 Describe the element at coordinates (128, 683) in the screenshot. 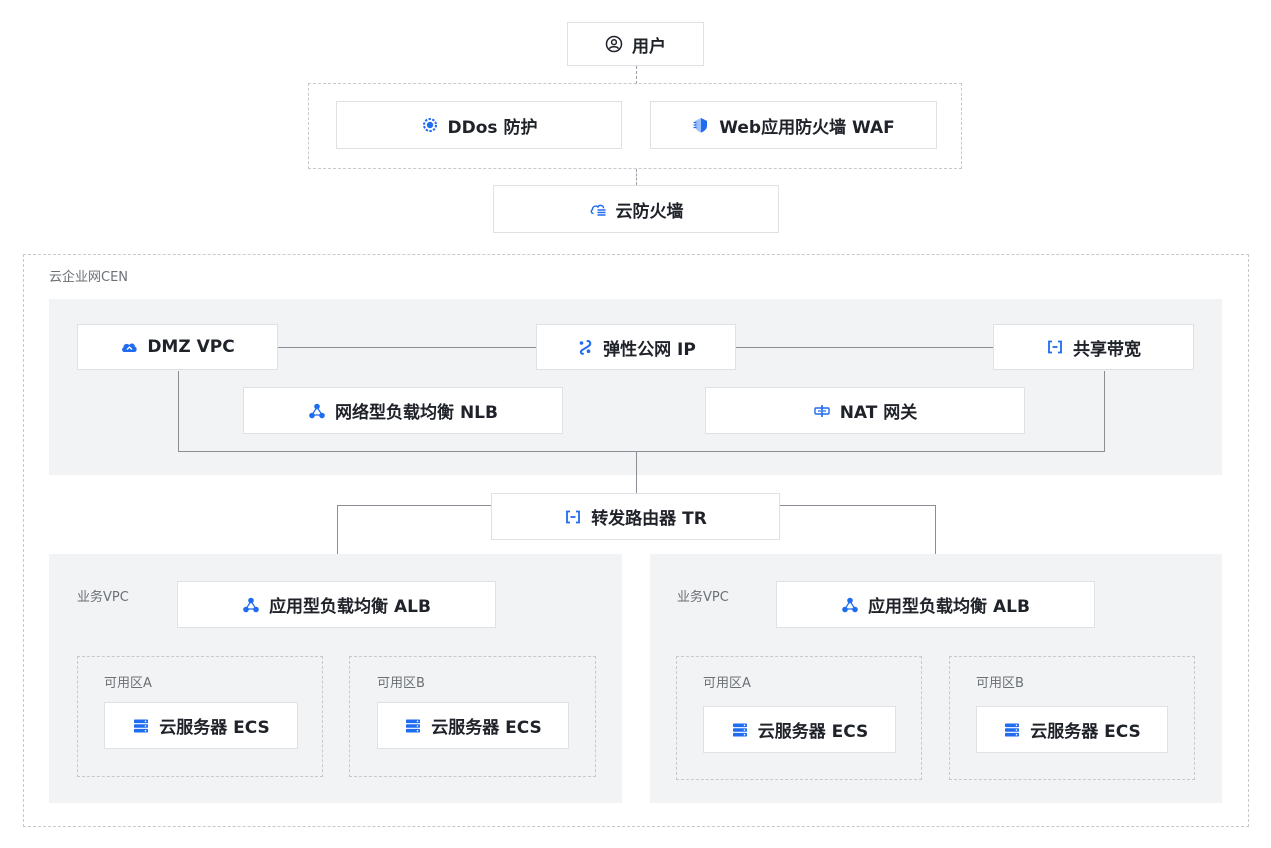

I see `zone-a-label-1: 可用区A` at that location.